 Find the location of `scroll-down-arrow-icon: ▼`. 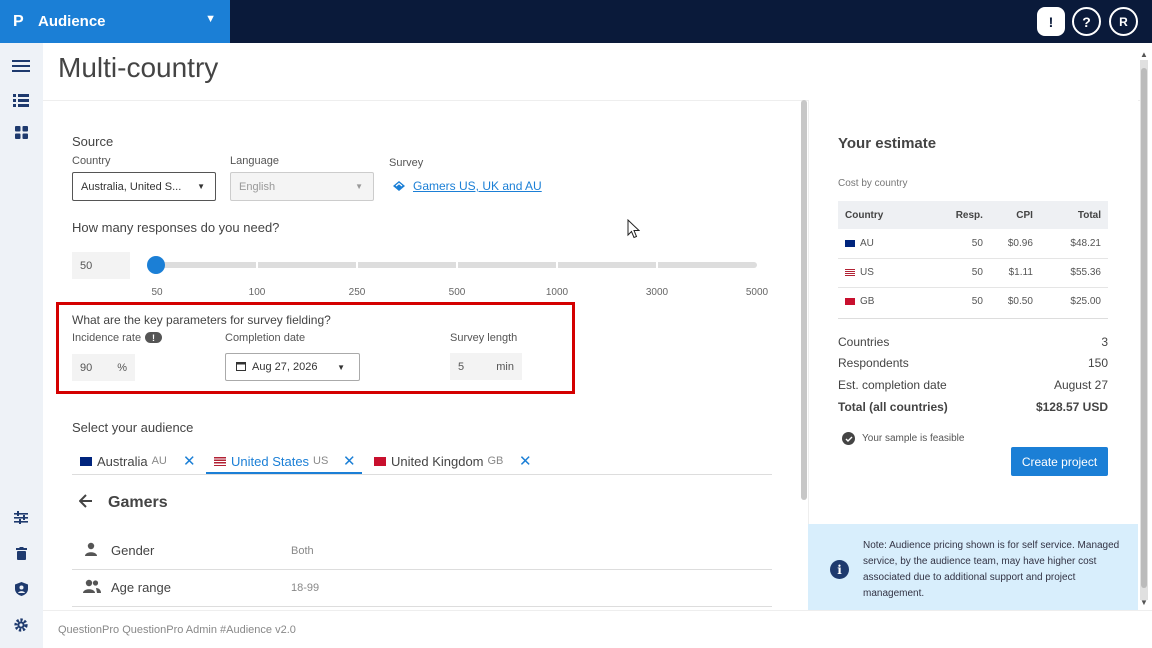

scroll-down-arrow-icon: ▼ is located at coordinates (1144, 602).